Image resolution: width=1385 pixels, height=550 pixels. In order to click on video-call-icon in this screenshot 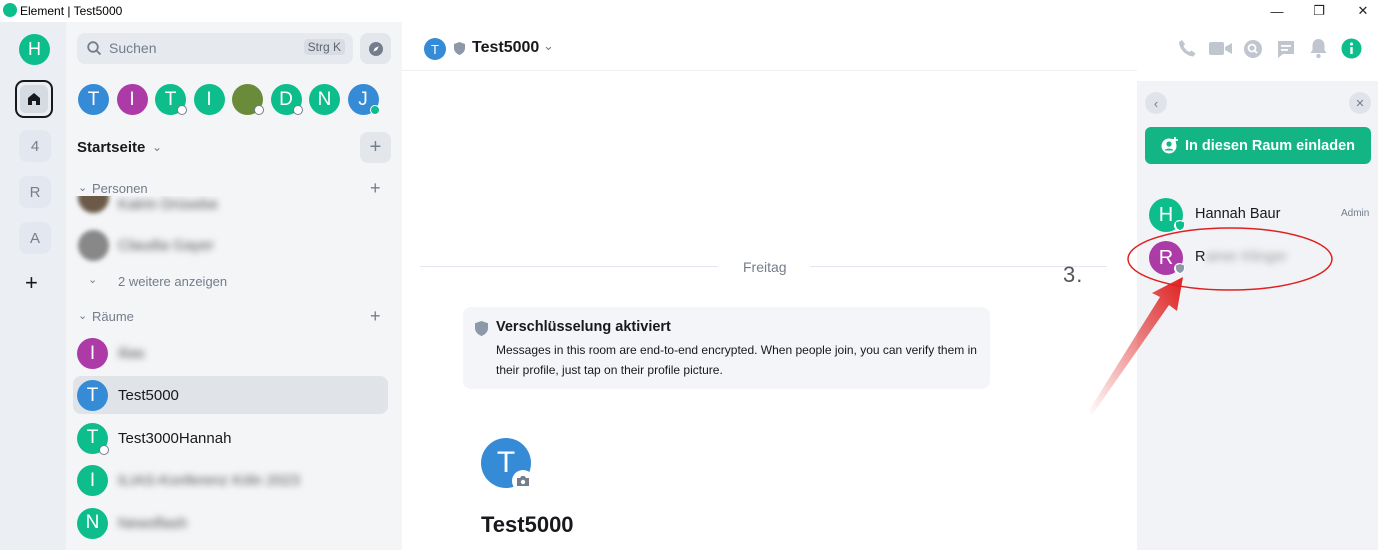, I will do `click(1221, 48)`.